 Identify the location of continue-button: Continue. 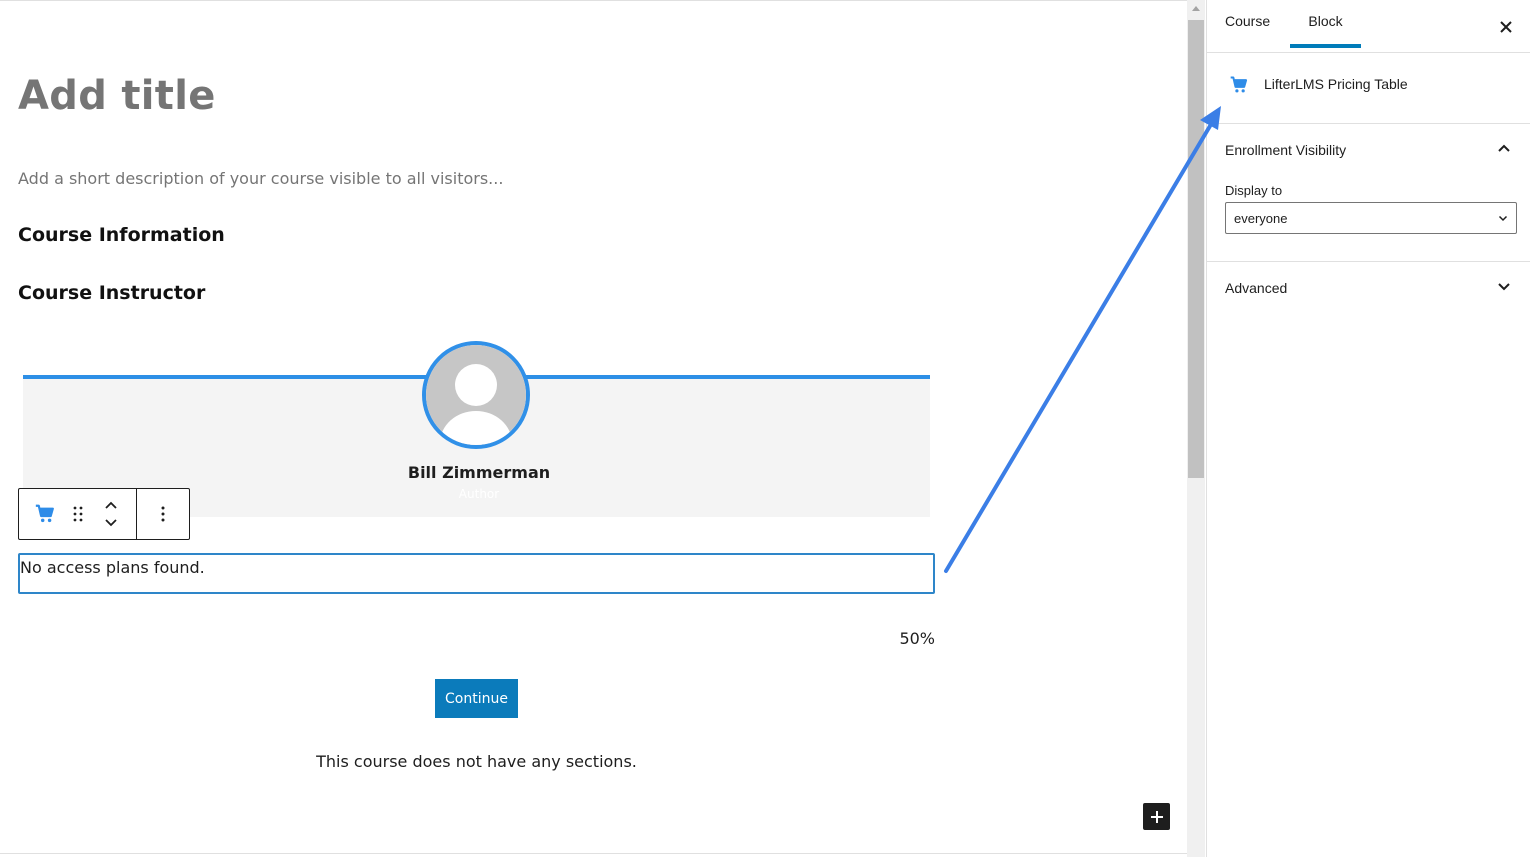
(476, 698).